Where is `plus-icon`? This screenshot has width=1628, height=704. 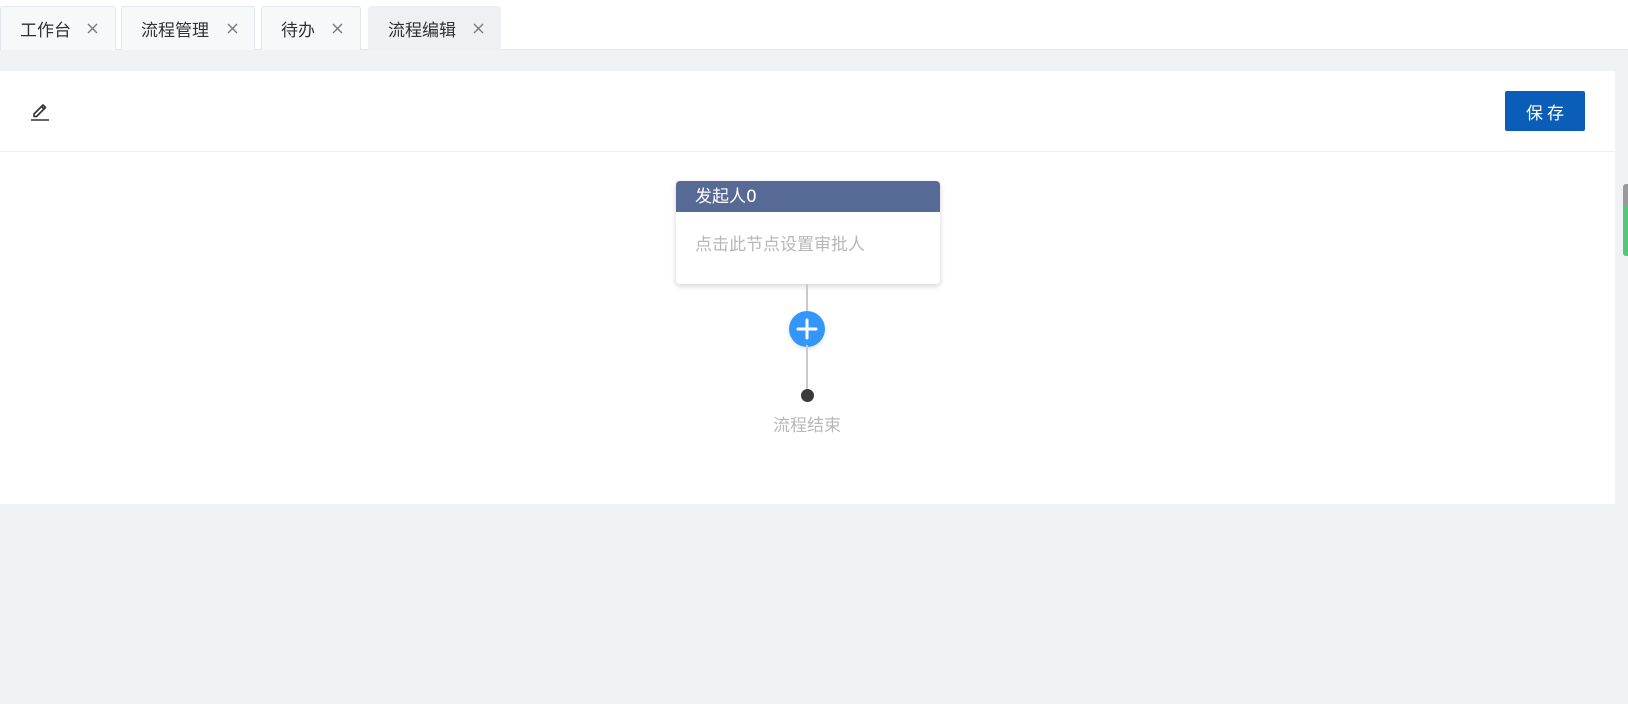 plus-icon is located at coordinates (807, 329).